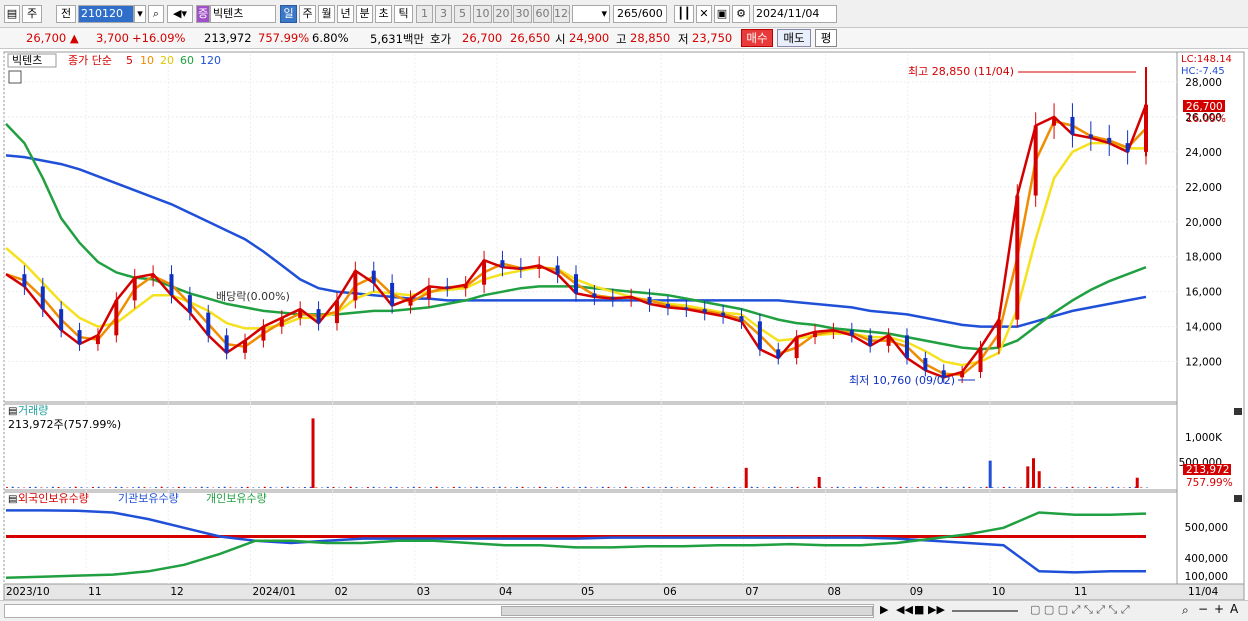 The height and width of the screenshot is (621, 1248). What do you see at coordinates (794, 38) in the screenshot?
I see `sell-button: 매도` at bounding box center [794, 38].